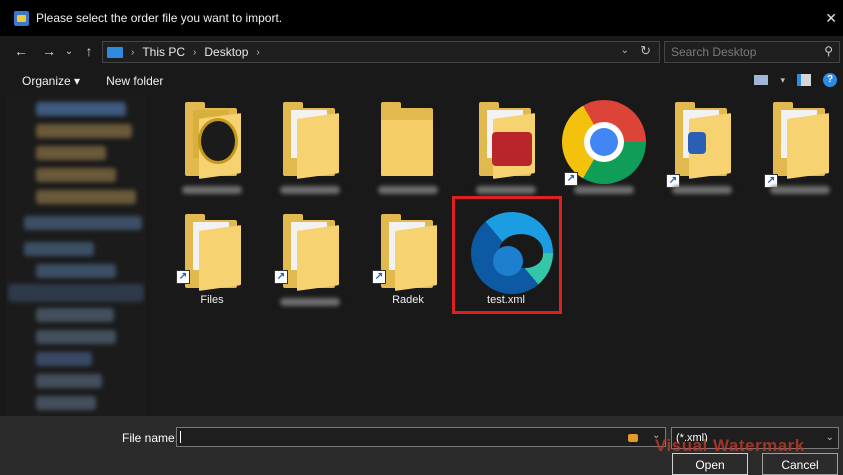 Image resolution: width=843 pixels, height=475 pixels. What do you see at coordinates (408, 300) in the screenshot?
I see `file-label-radek: Radek` at bounding box center [408, 300].